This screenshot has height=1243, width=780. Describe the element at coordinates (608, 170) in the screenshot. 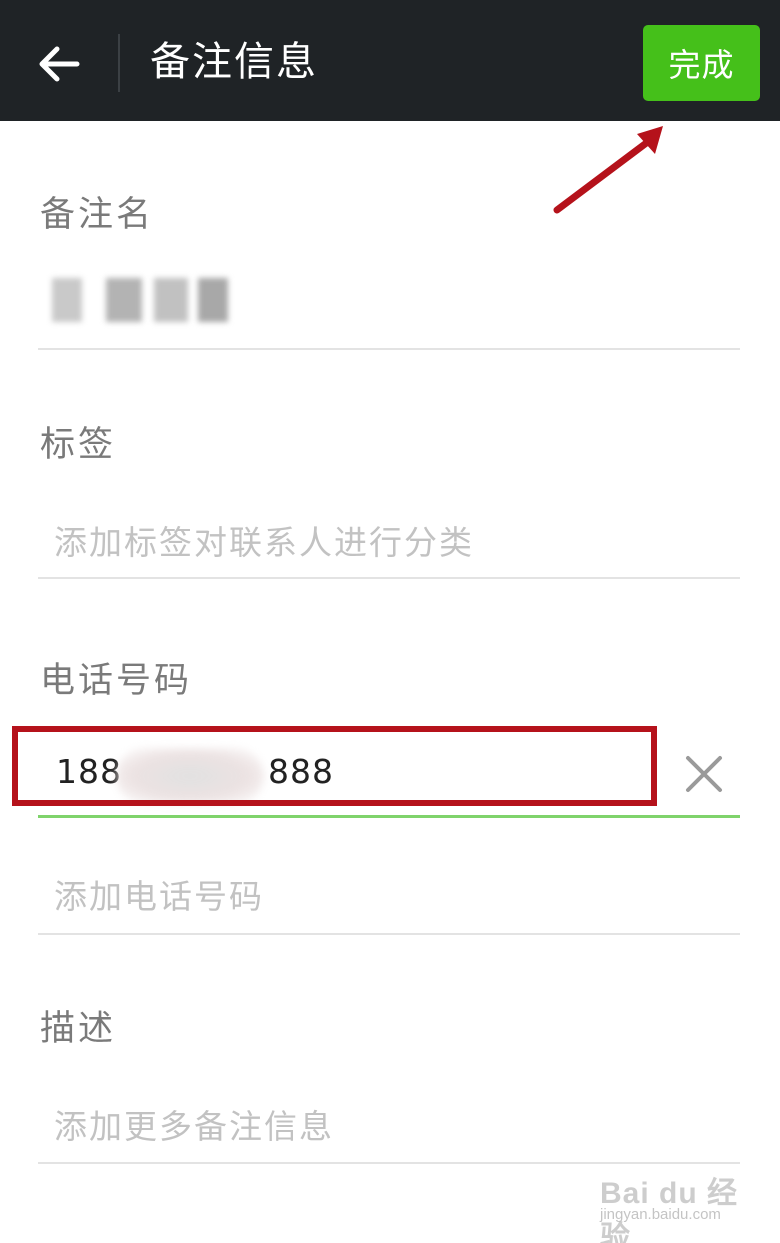

I see `red-arrow-icon` at that location.